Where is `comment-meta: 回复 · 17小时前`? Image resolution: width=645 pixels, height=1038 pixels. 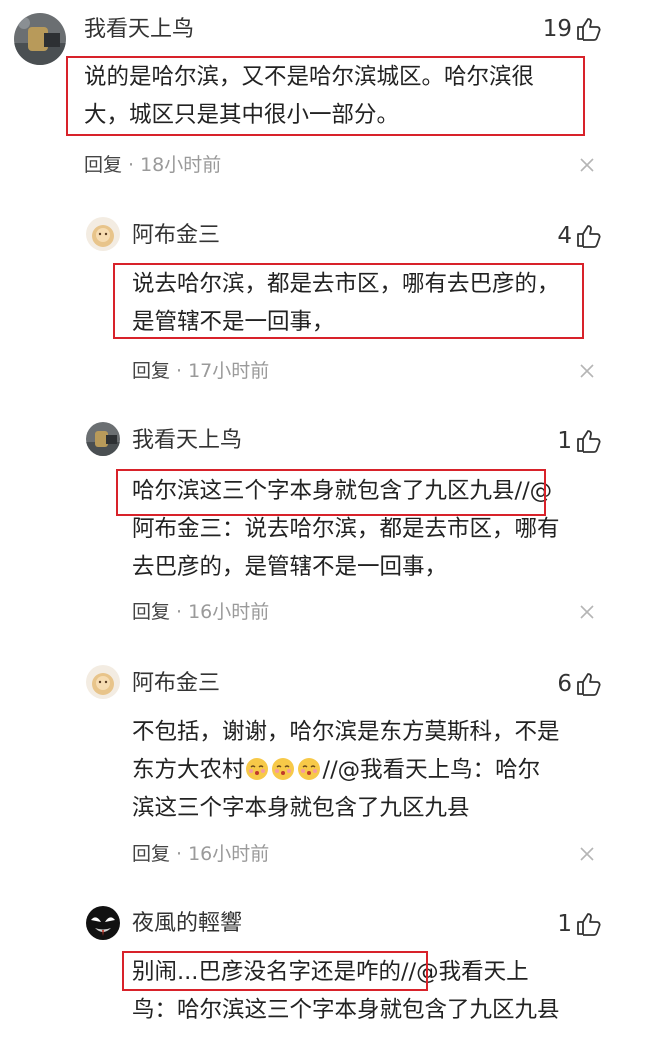 comment-meta: 回复 · 17小时前 is located at coordinates (200, 371).